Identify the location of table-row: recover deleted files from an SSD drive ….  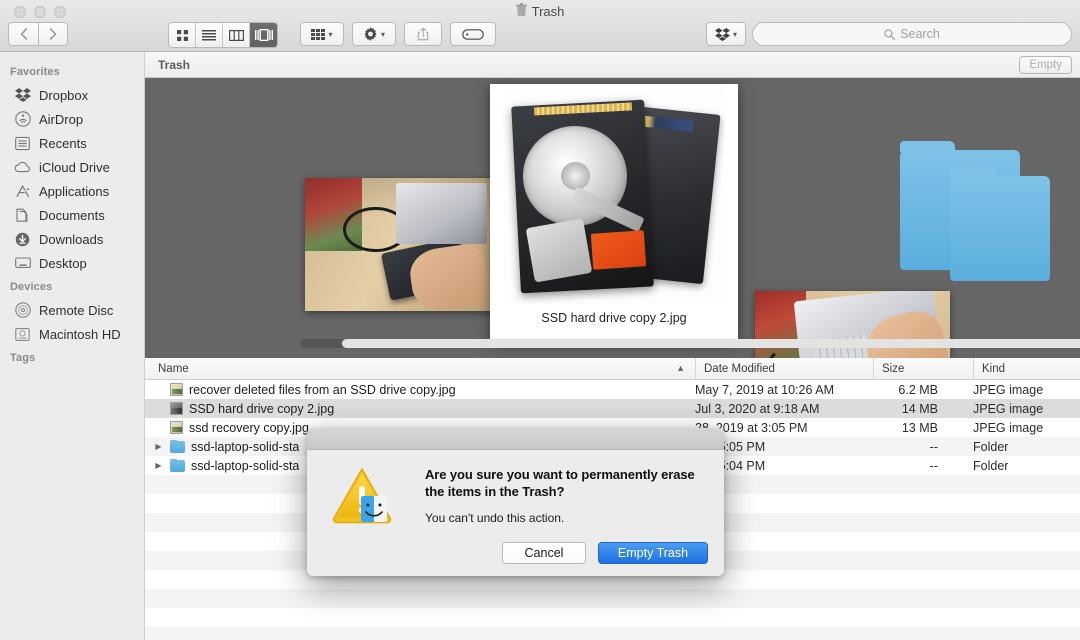
(612, 389).